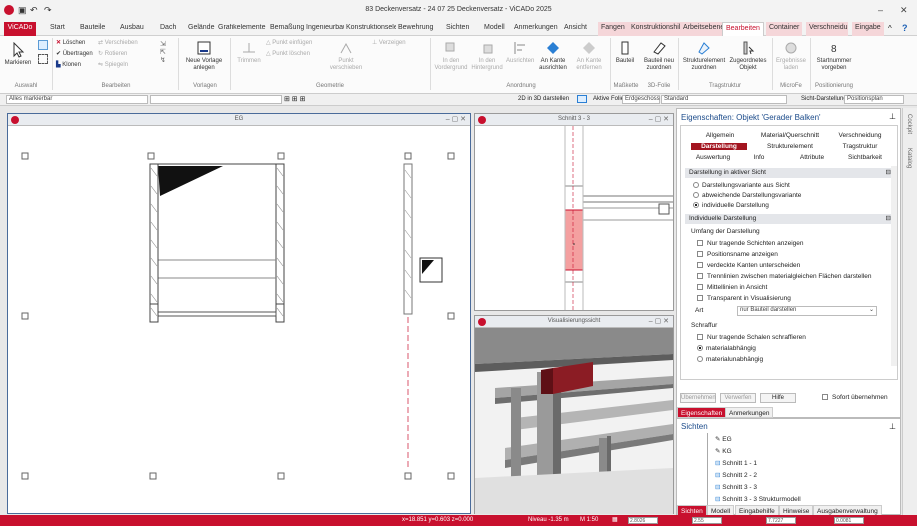 This screenshot has width=917, height=526. I want to click on status-field-4: 0.0081, so click(849, 520).